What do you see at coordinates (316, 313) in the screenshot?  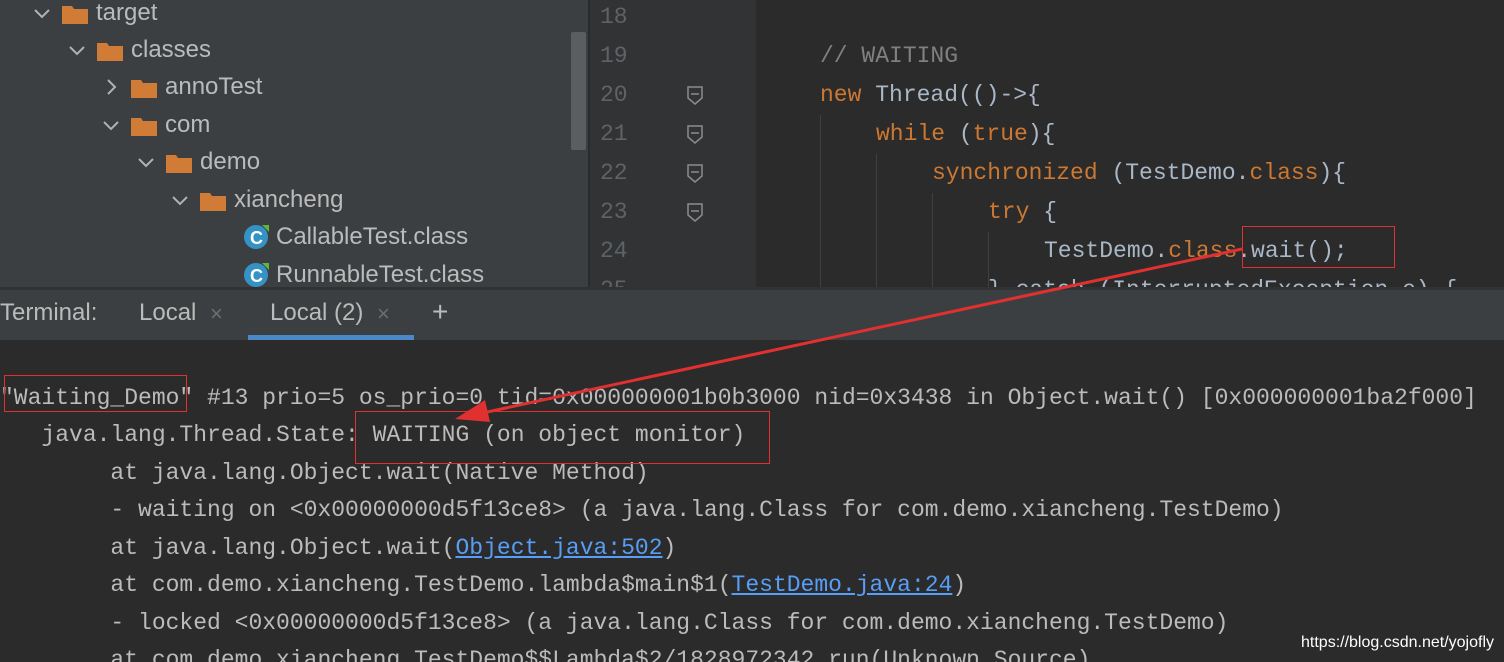 I see `tab-local-2: Local (2)` at bounding box center [316, 313].